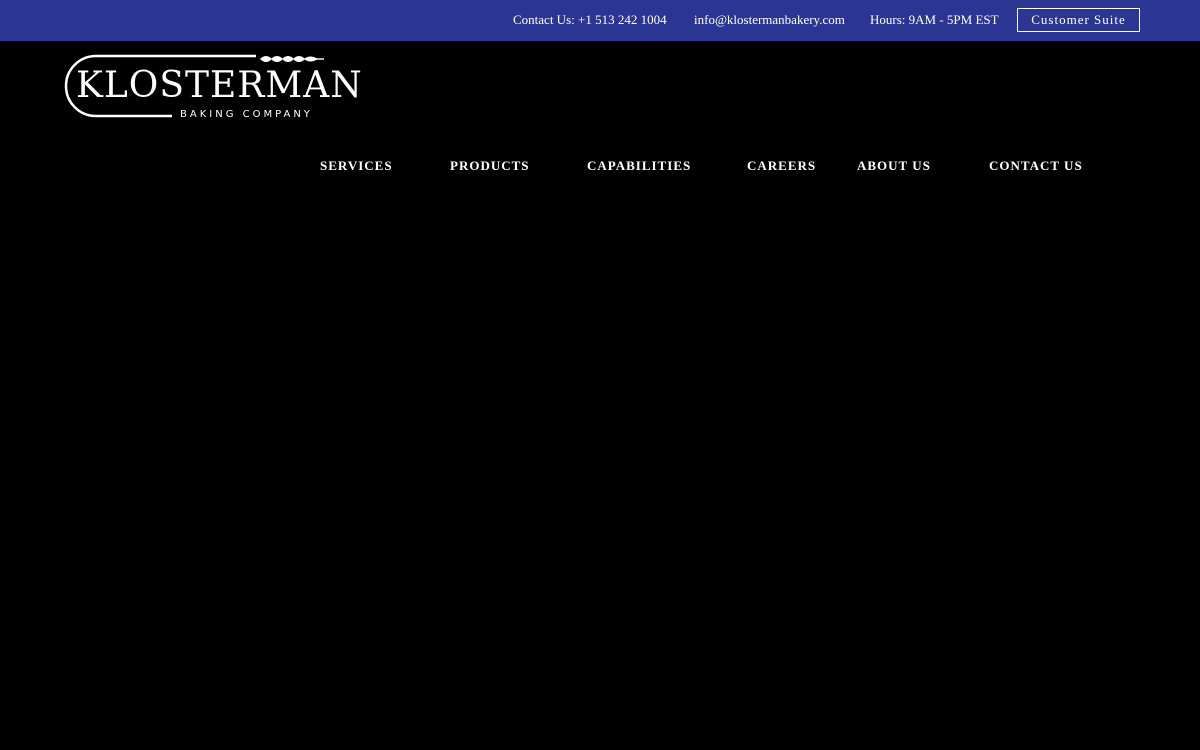  I want to click on email-link: info@klostermanbakery.com, so click(769, 20).